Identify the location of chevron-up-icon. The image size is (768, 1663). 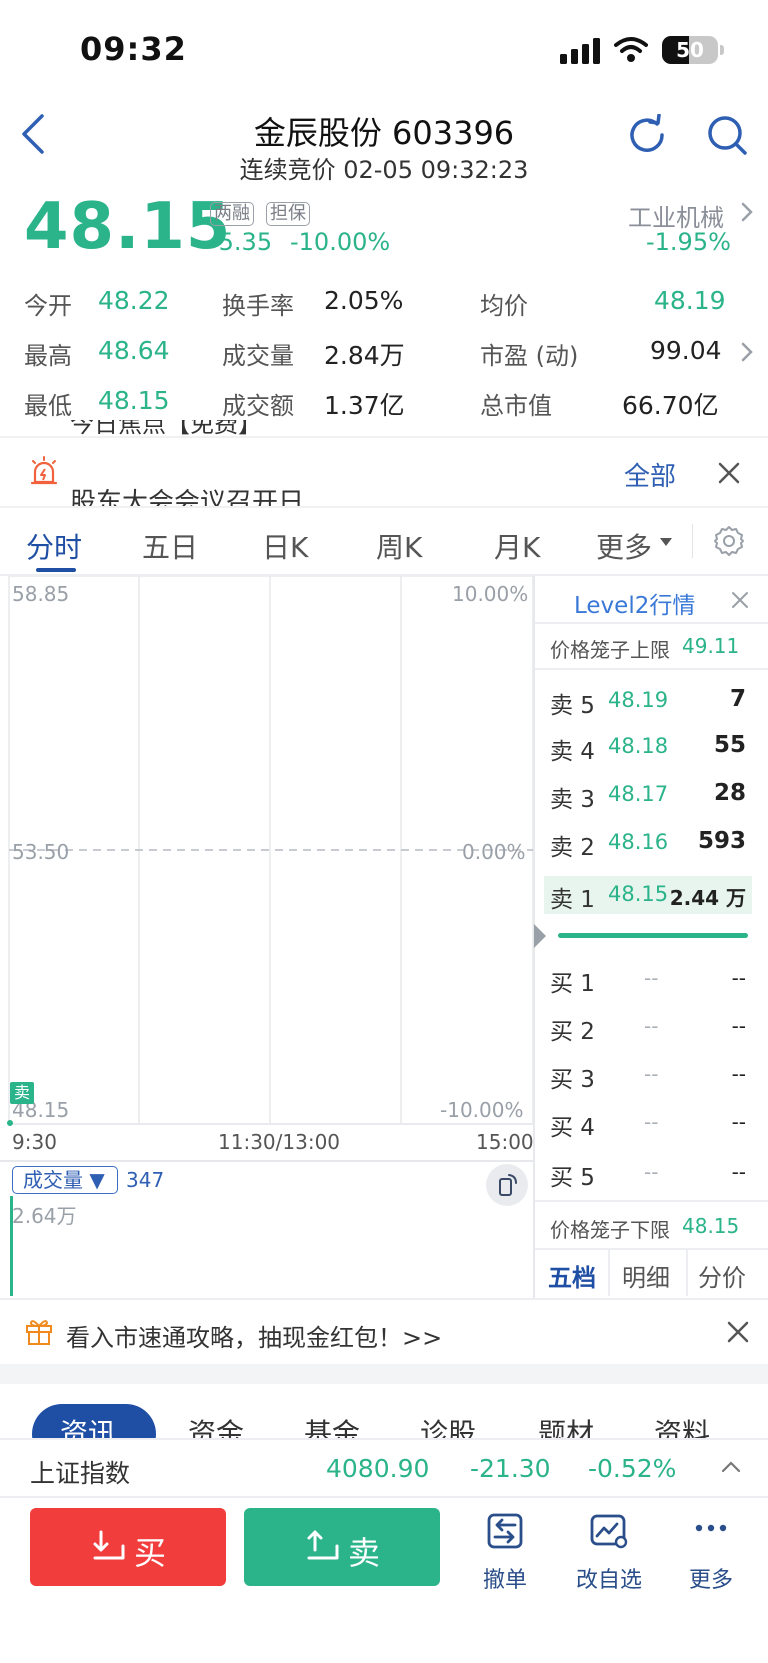
(731, 1467).